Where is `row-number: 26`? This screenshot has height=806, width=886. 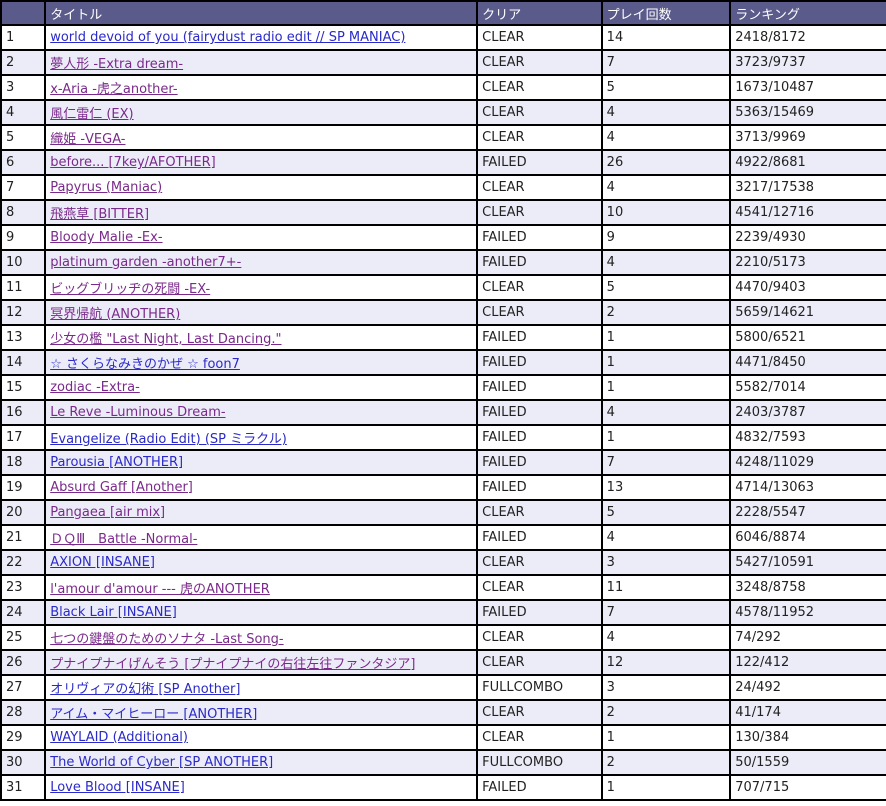
row-number: 26 is located at coordinates (23, 662).